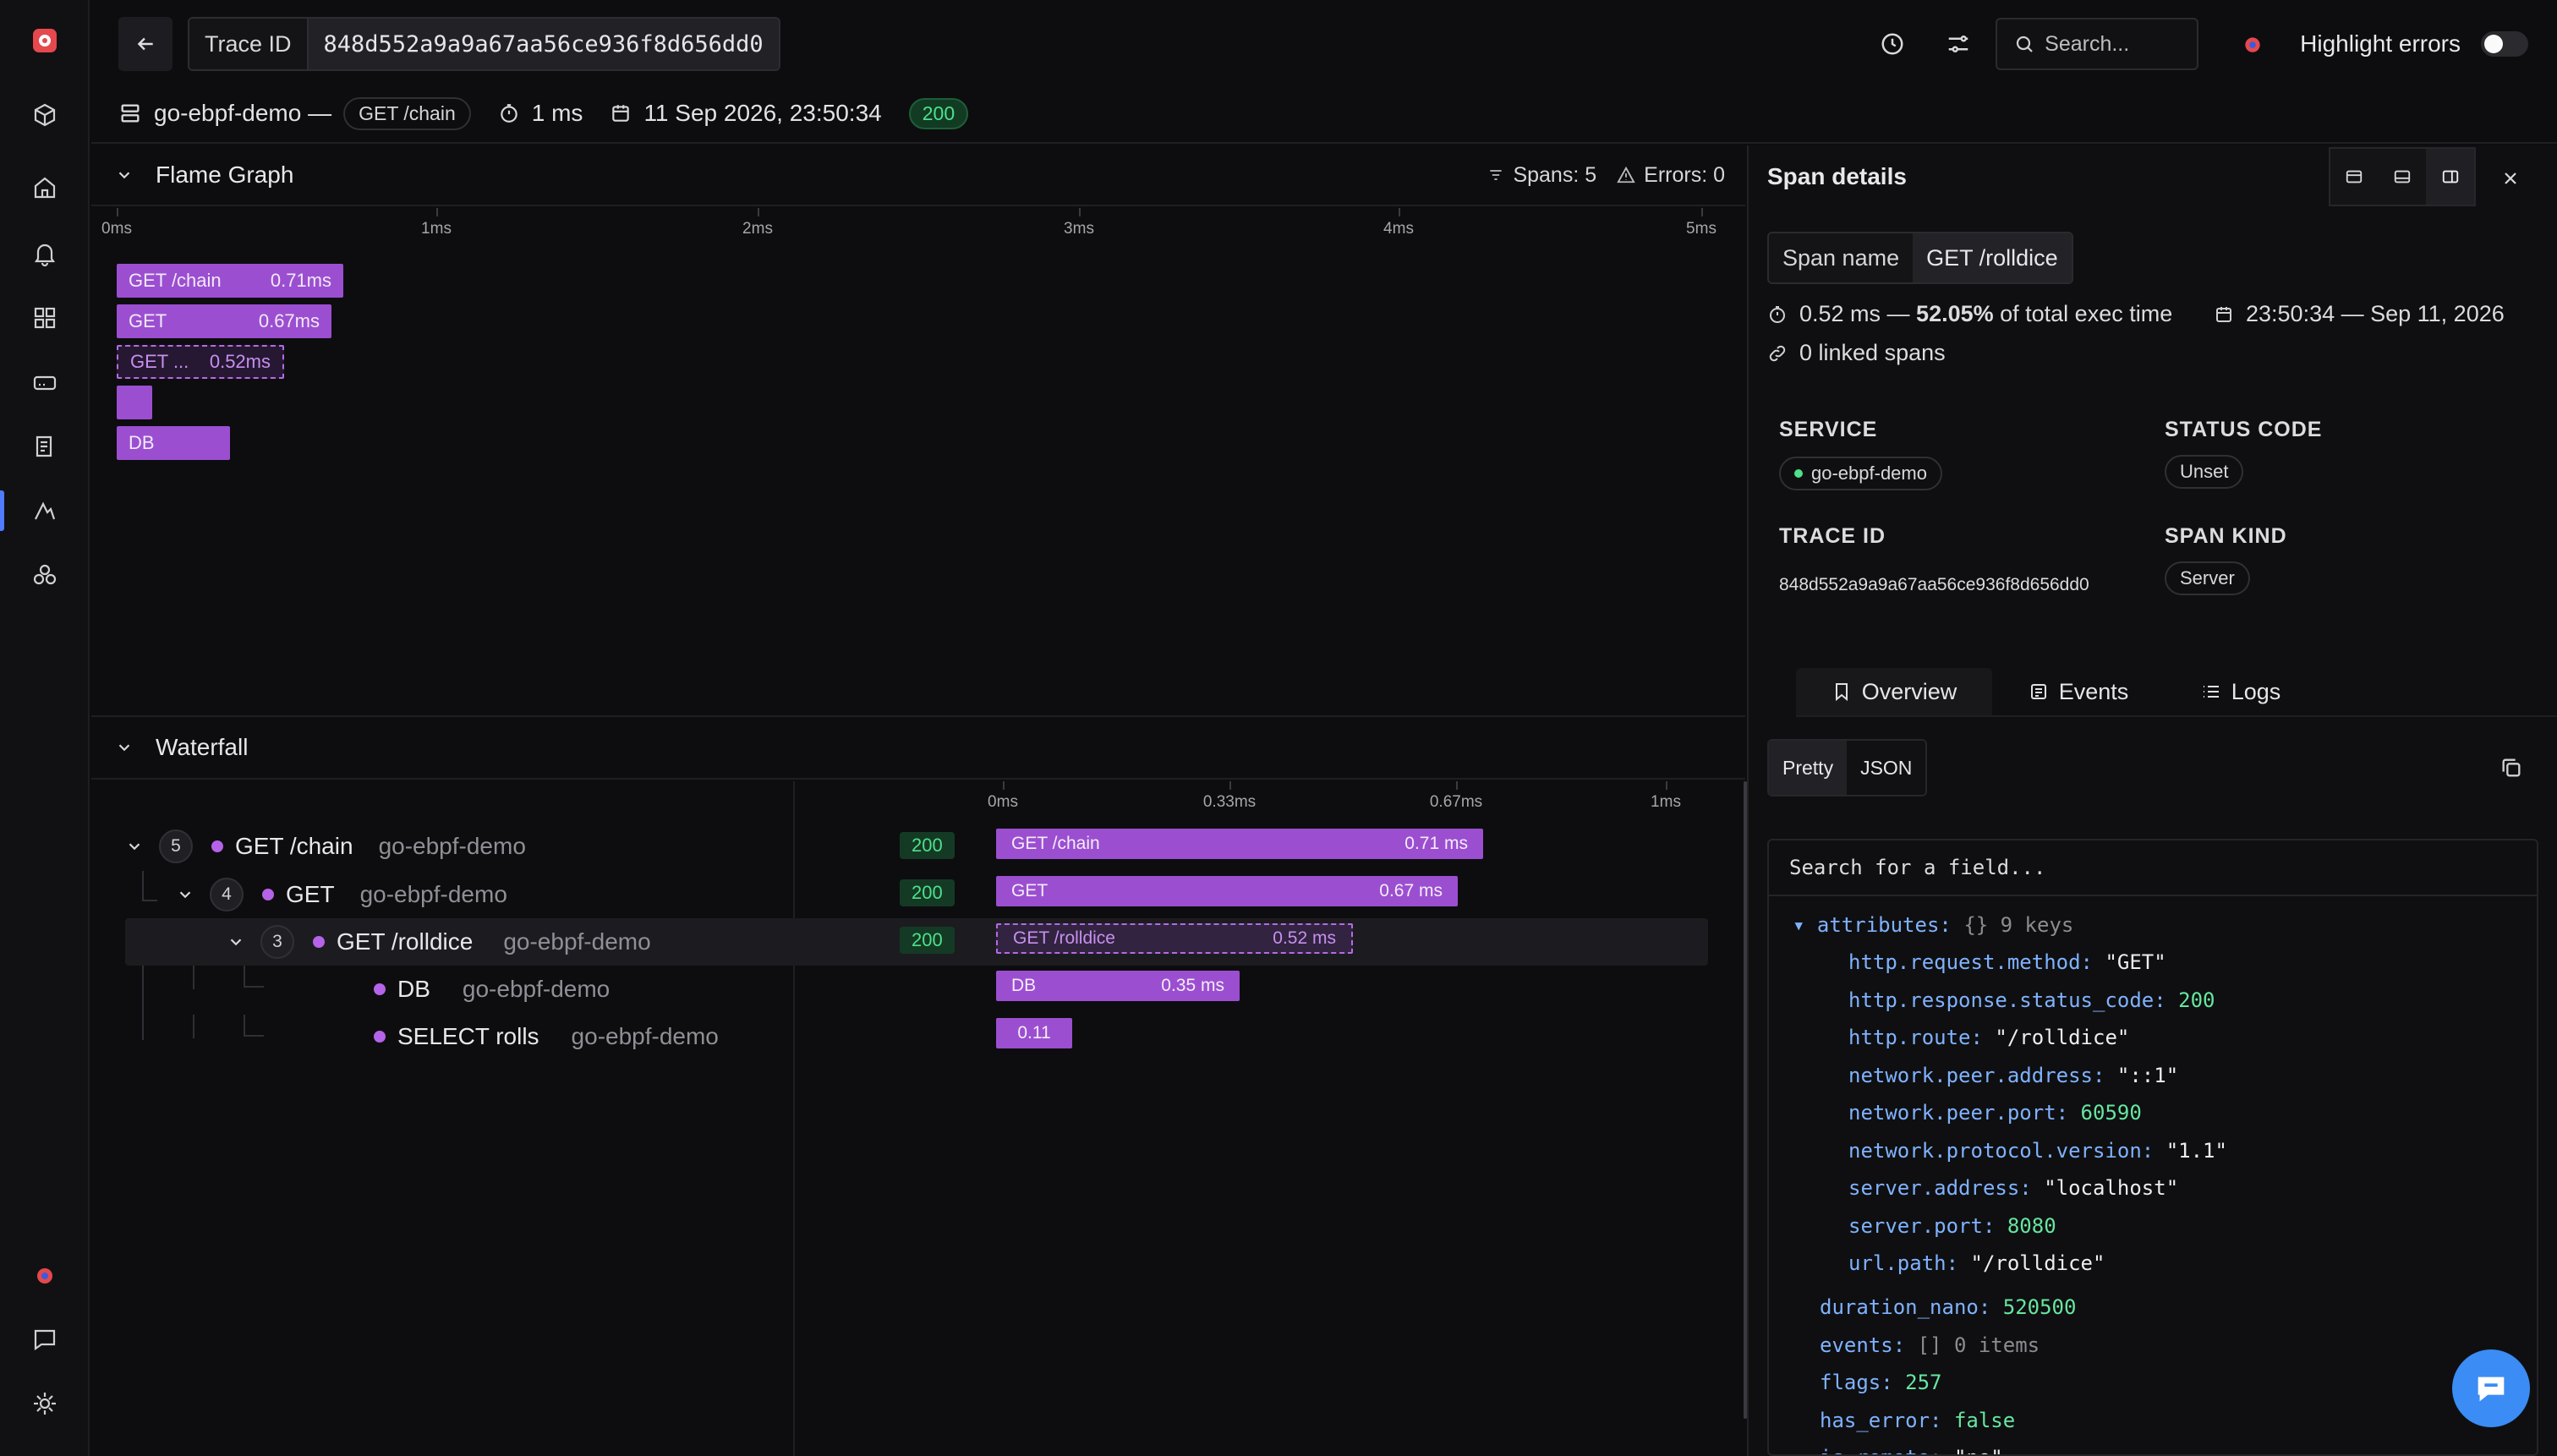  Describe the element at coordinates (45, 1275) in the screenshot. I see `mascot-icon` at that location.